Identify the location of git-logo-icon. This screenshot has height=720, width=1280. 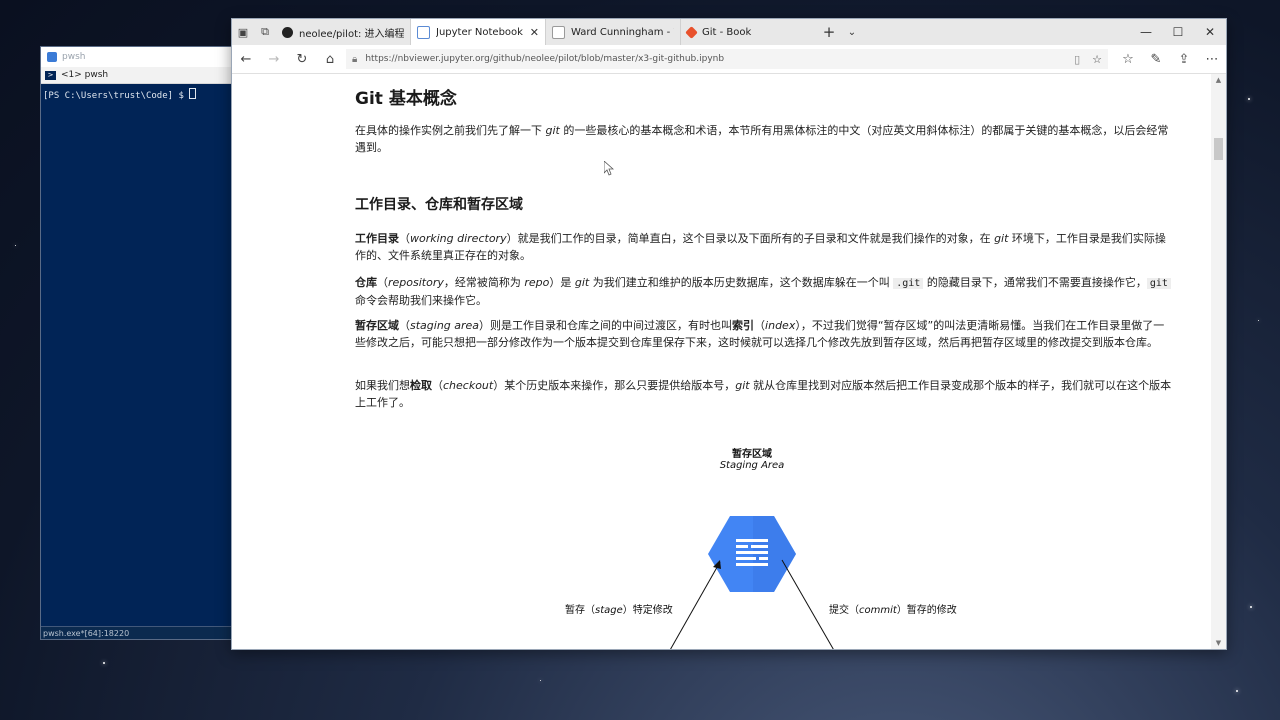
(691, 32).